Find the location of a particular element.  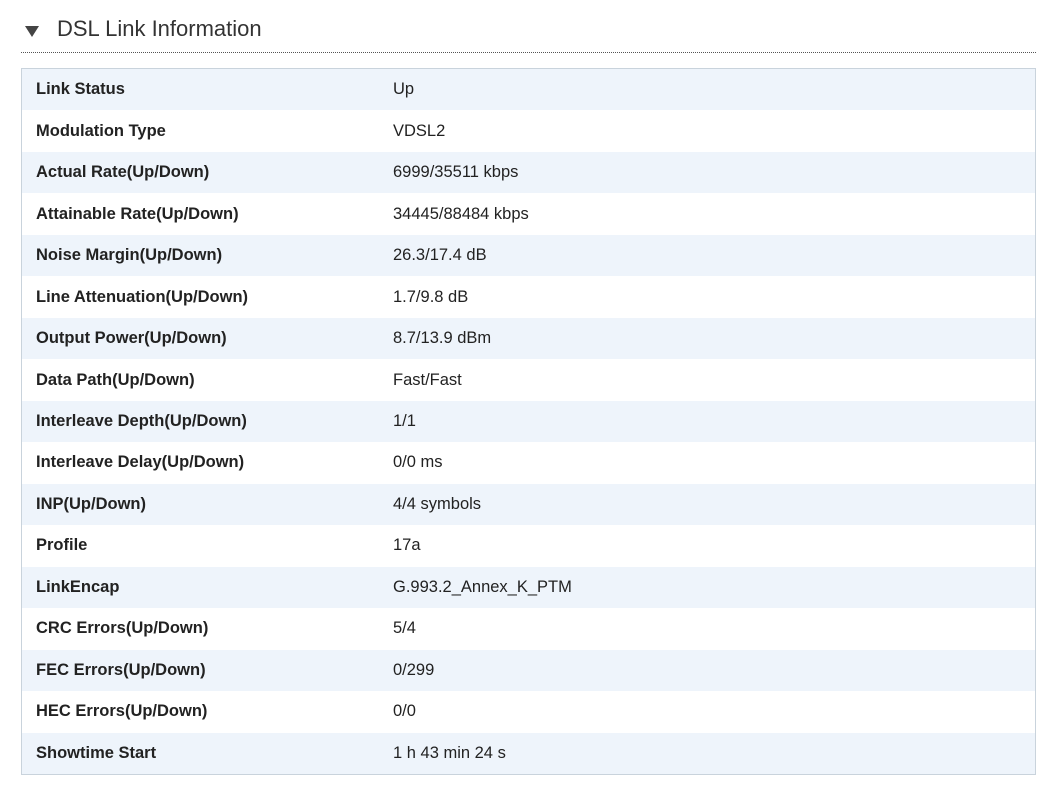

row-label: Showtime Start is located at coordinates (96, 752).